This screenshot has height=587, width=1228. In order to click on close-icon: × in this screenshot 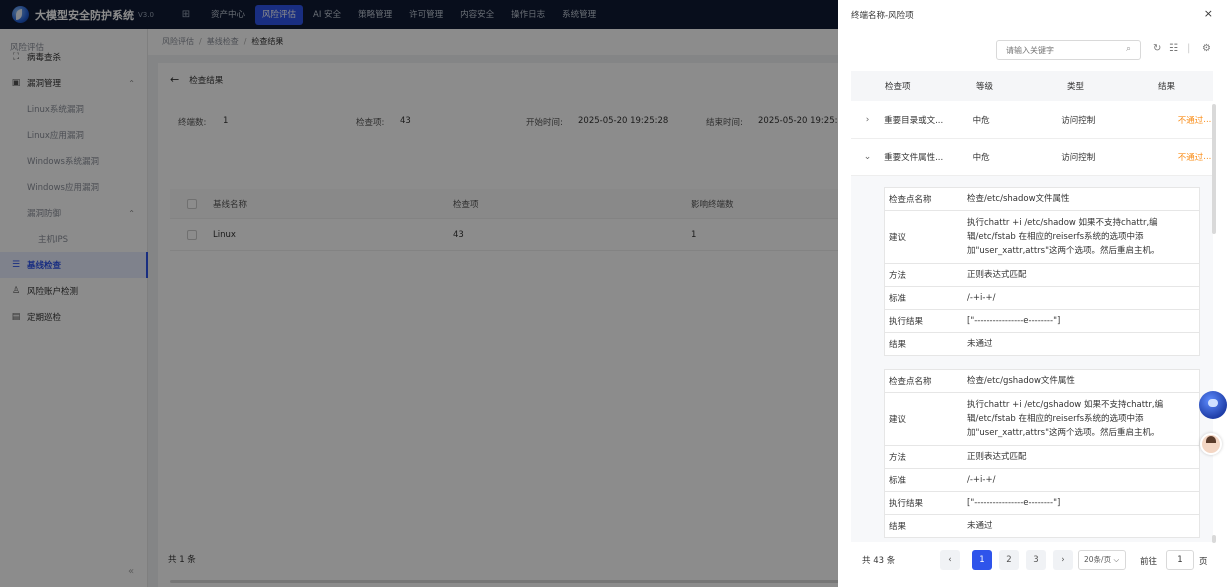, I will do `click(1208, 13)`.